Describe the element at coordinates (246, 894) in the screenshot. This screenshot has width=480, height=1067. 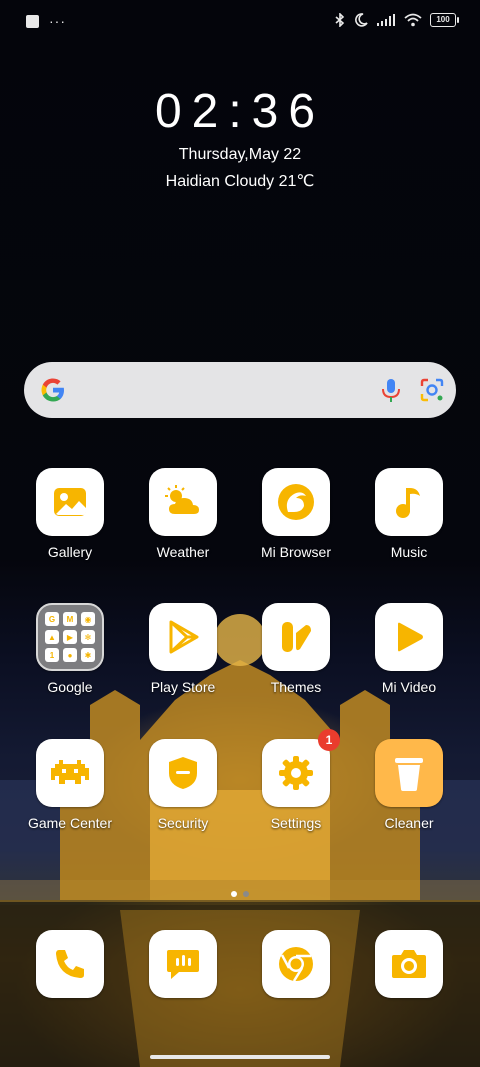
I see `page-dot` at that location.